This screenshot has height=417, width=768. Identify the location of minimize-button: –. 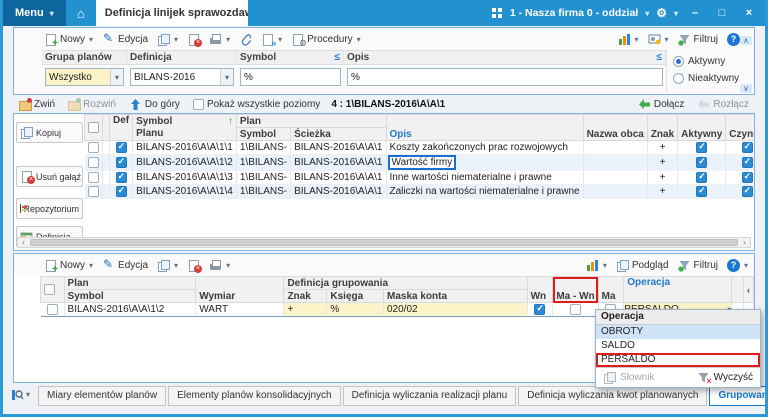
(695, 13).